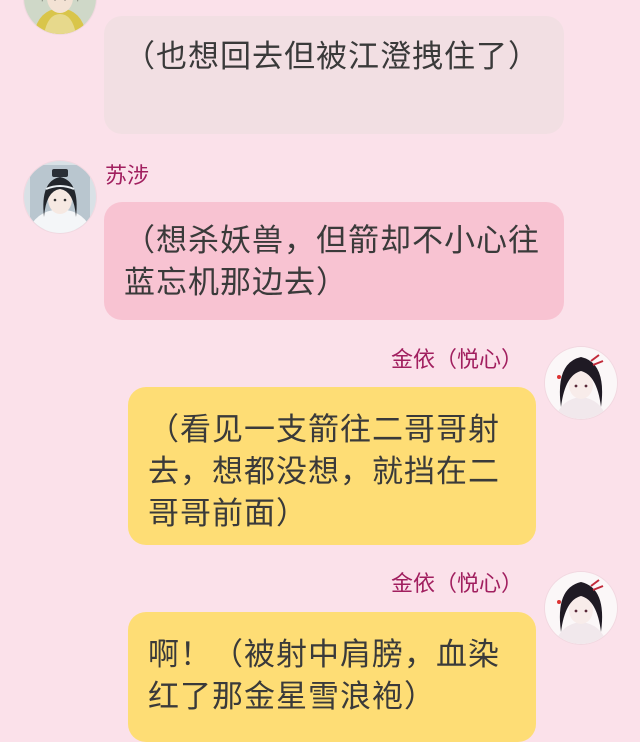 Image resolution: width=640 pixels, height=742 pixels. What do you see at coordinates (334, 261) in the screenshot?
I see `message-bubble: （想杀妖兽，但箭却不小心往蓝忘机那边去）` at bounding box center [334, 261].